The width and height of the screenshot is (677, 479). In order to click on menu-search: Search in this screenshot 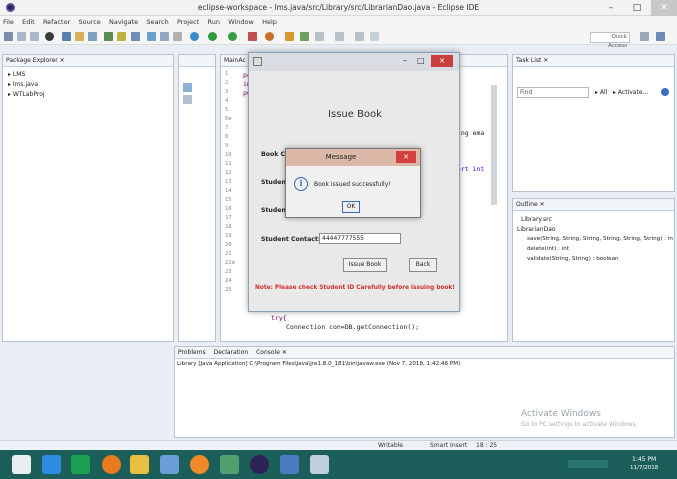, I will do `click(157, 21)`.